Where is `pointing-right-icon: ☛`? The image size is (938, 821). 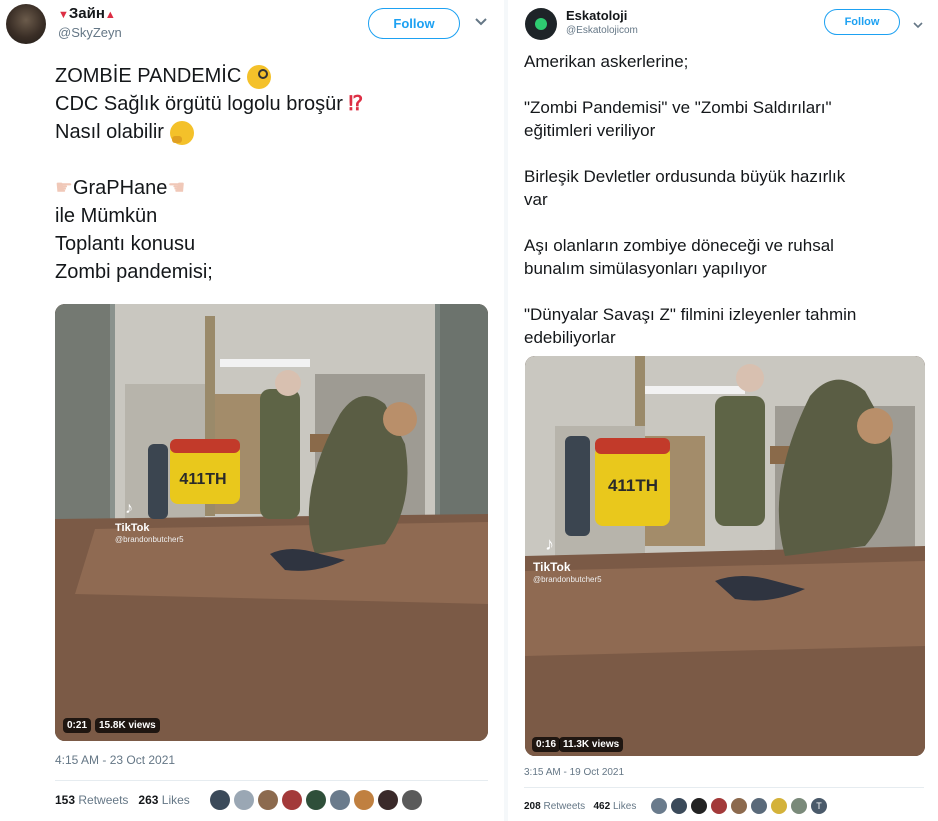 pointing-right-icon: ☛ is located at coordinates (64, 188).